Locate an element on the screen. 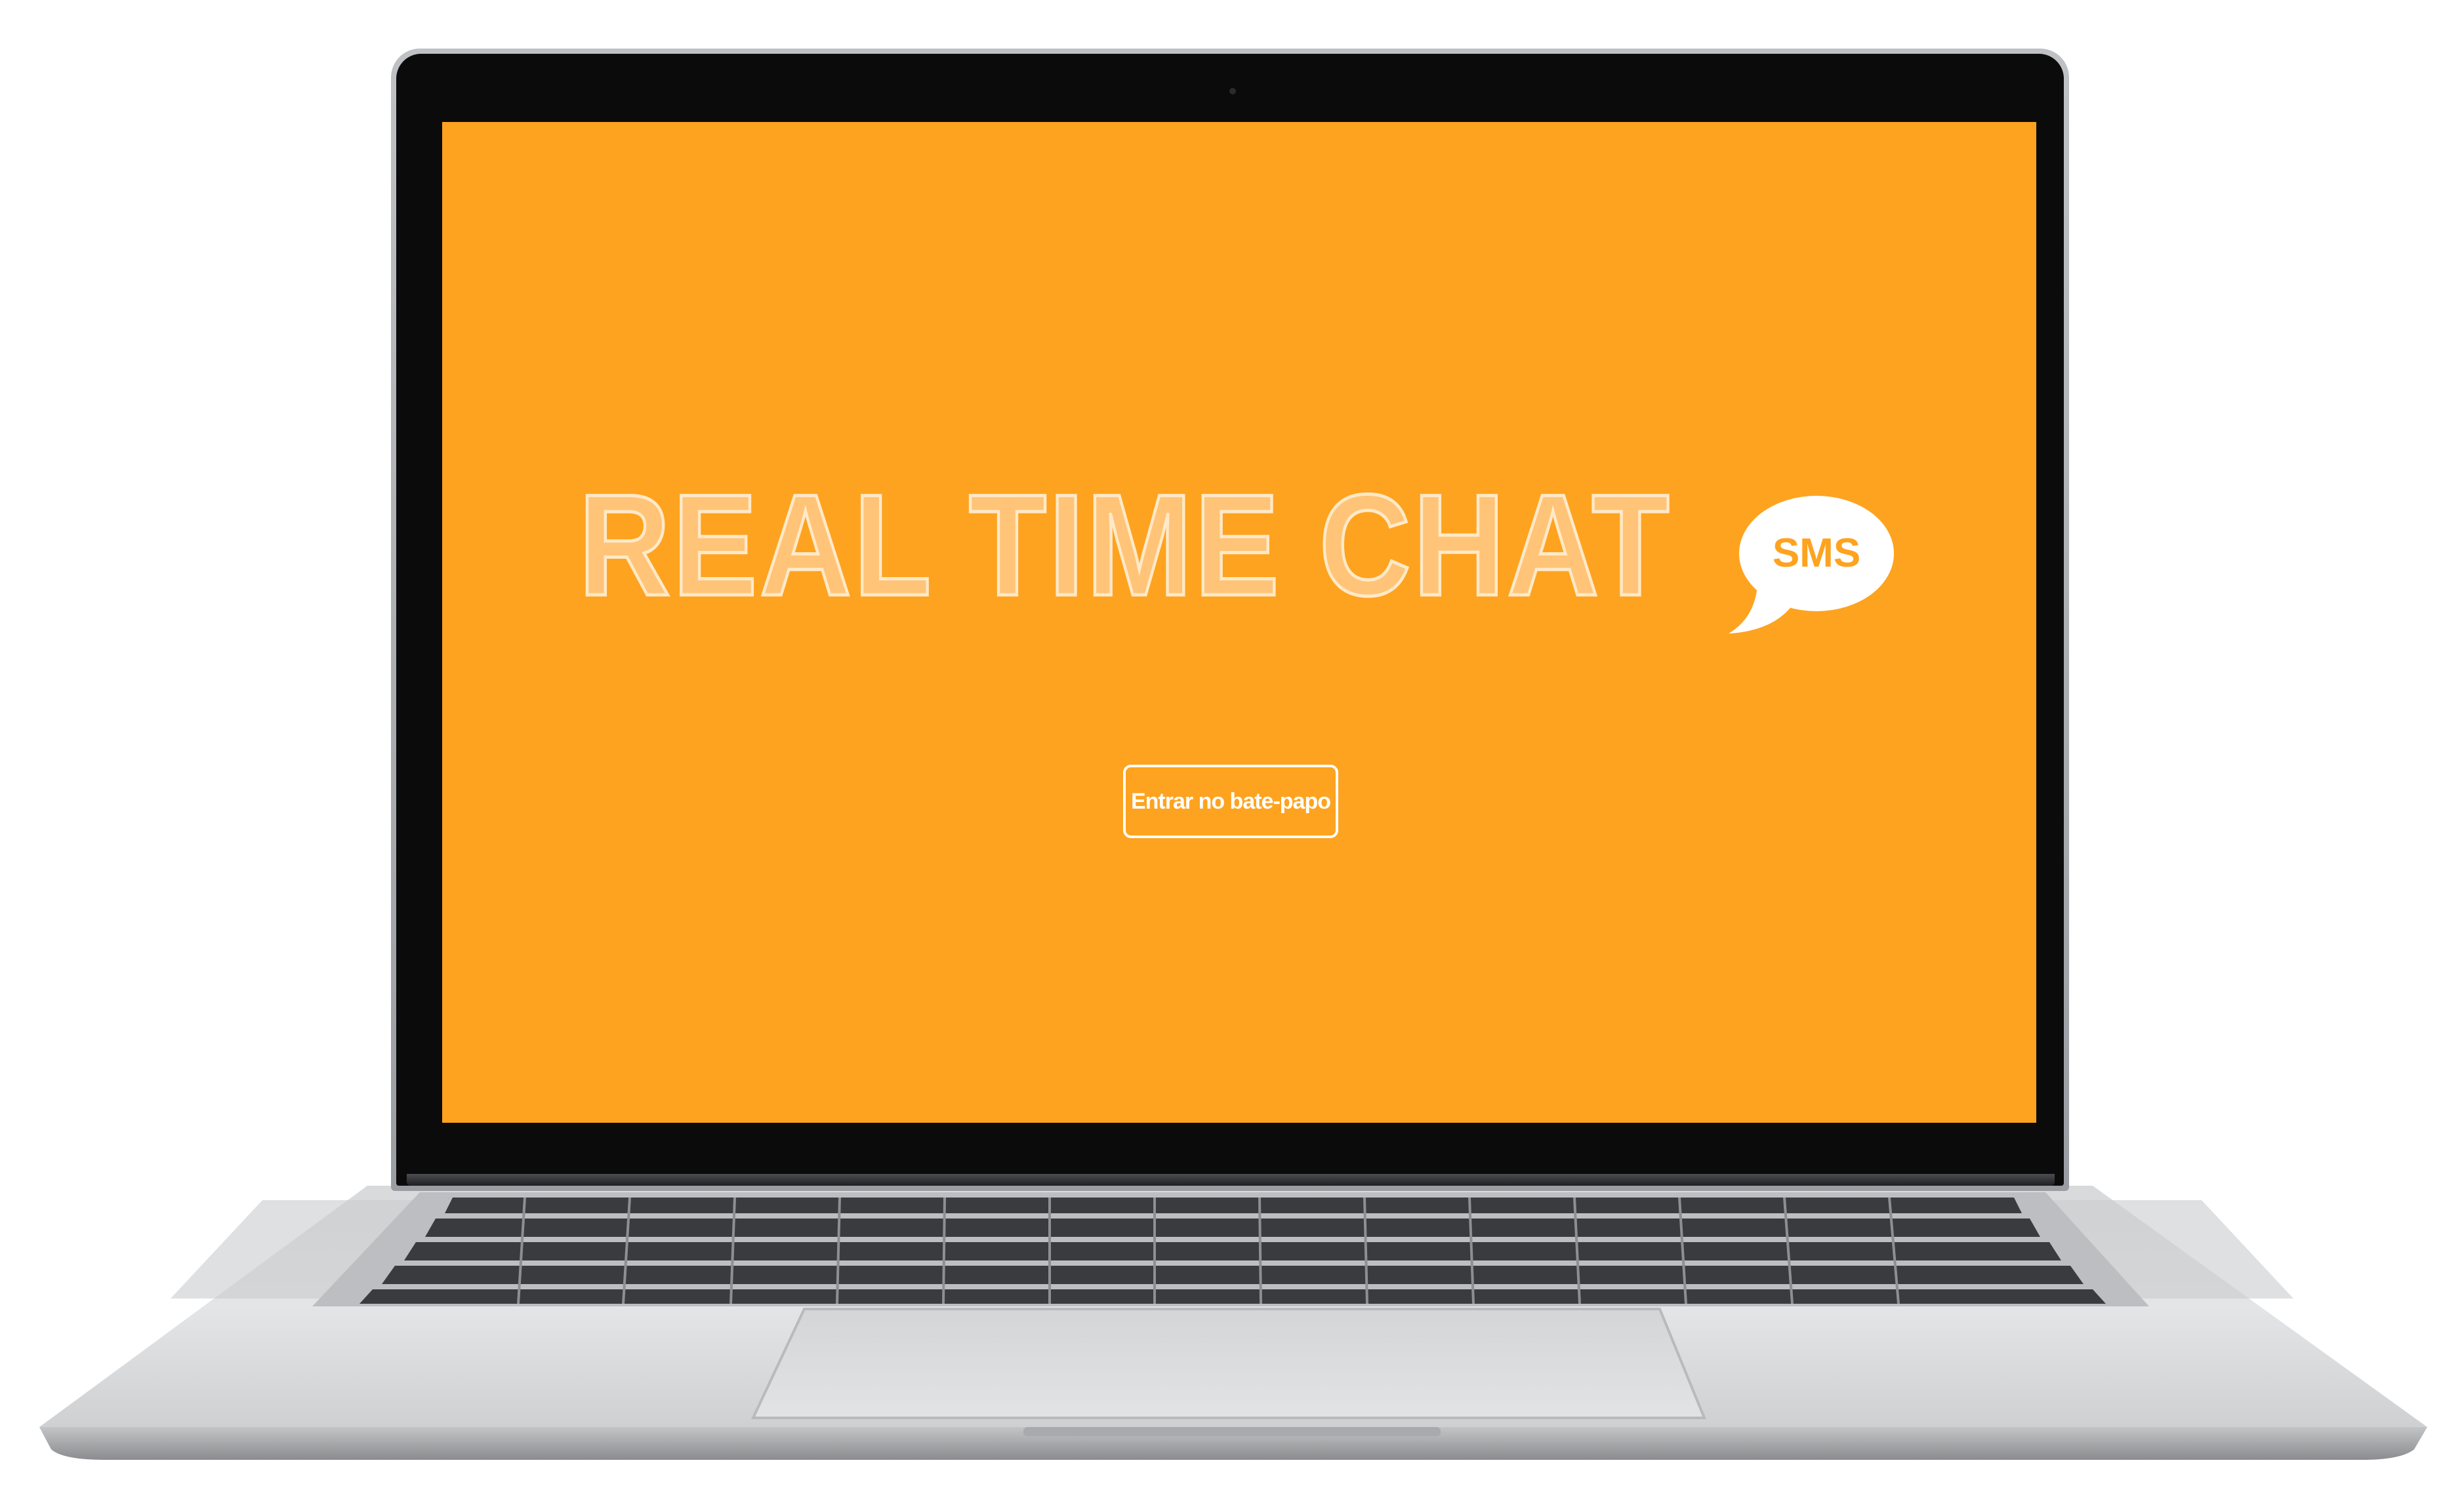  page-title: REAL TIME CHAT is located at coordinates (1124, 545).